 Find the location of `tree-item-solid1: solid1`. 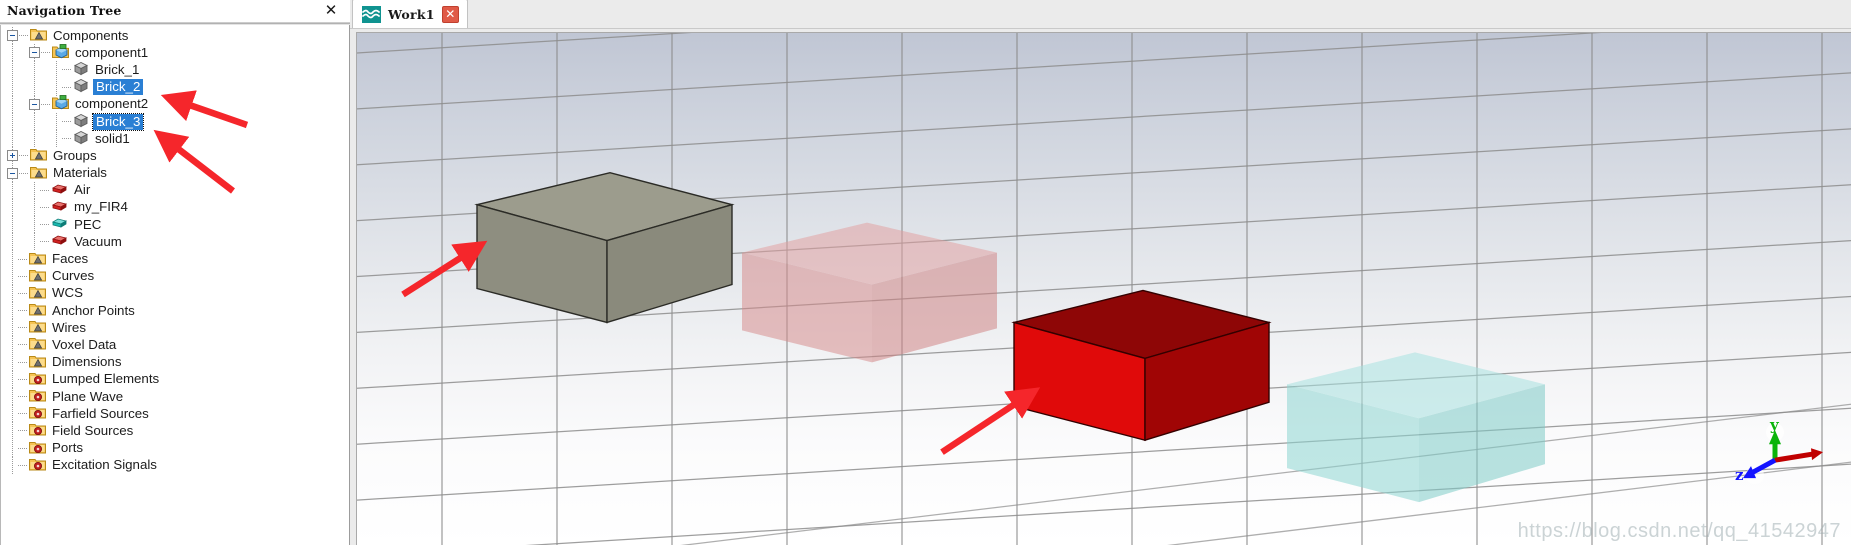

tree-item-solid1: solid1 is located at coordinates (175, 139).